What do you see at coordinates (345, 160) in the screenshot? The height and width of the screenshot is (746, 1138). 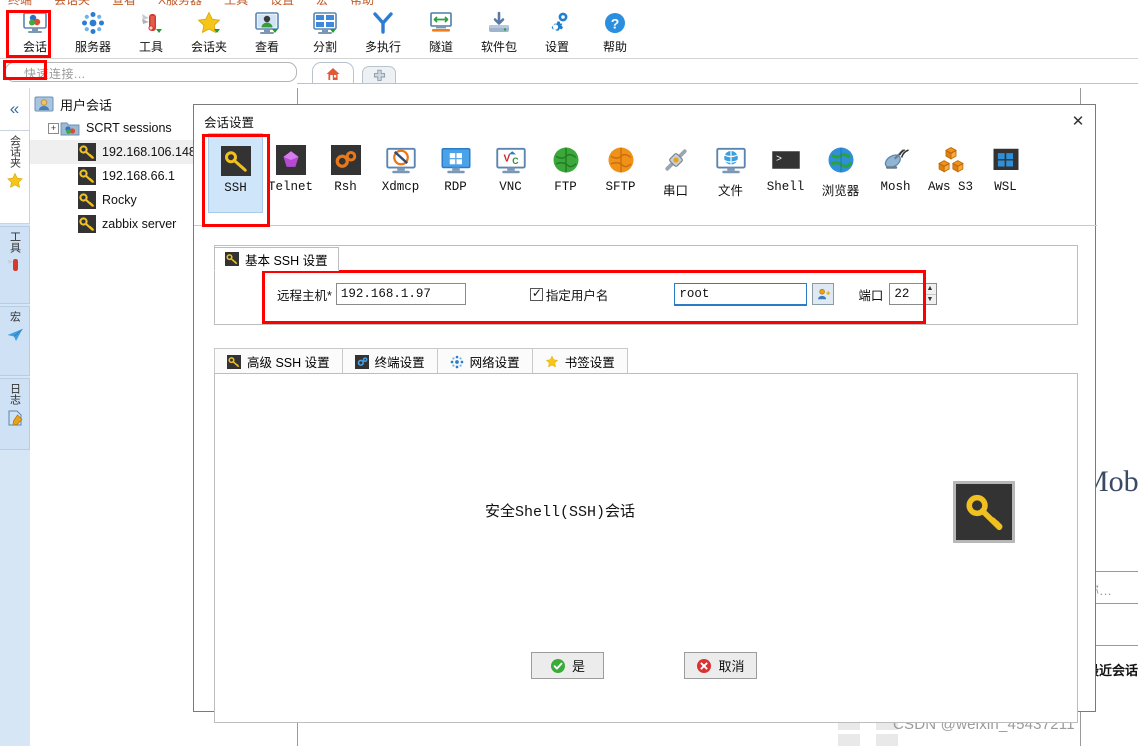 I see `rsh-icon` at bounding box center [345, 160].